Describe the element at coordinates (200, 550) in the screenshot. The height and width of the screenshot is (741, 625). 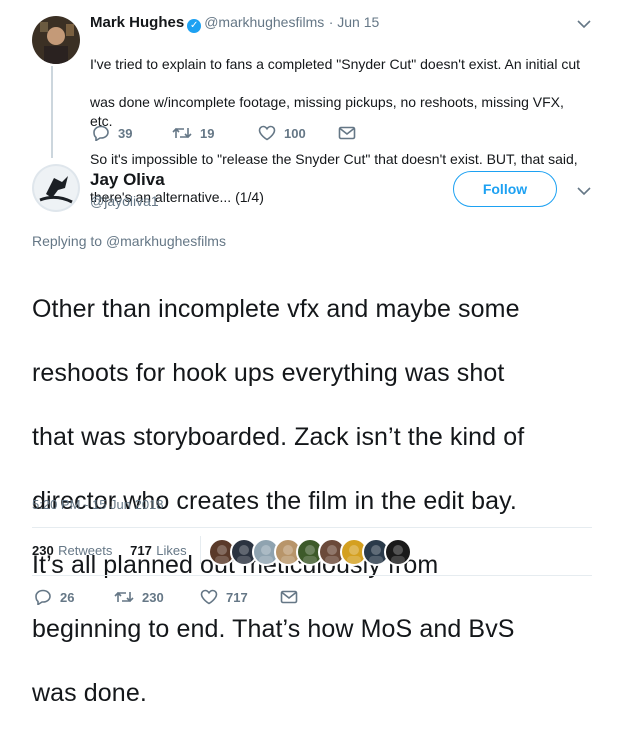
I see `stats-separator` at that location.